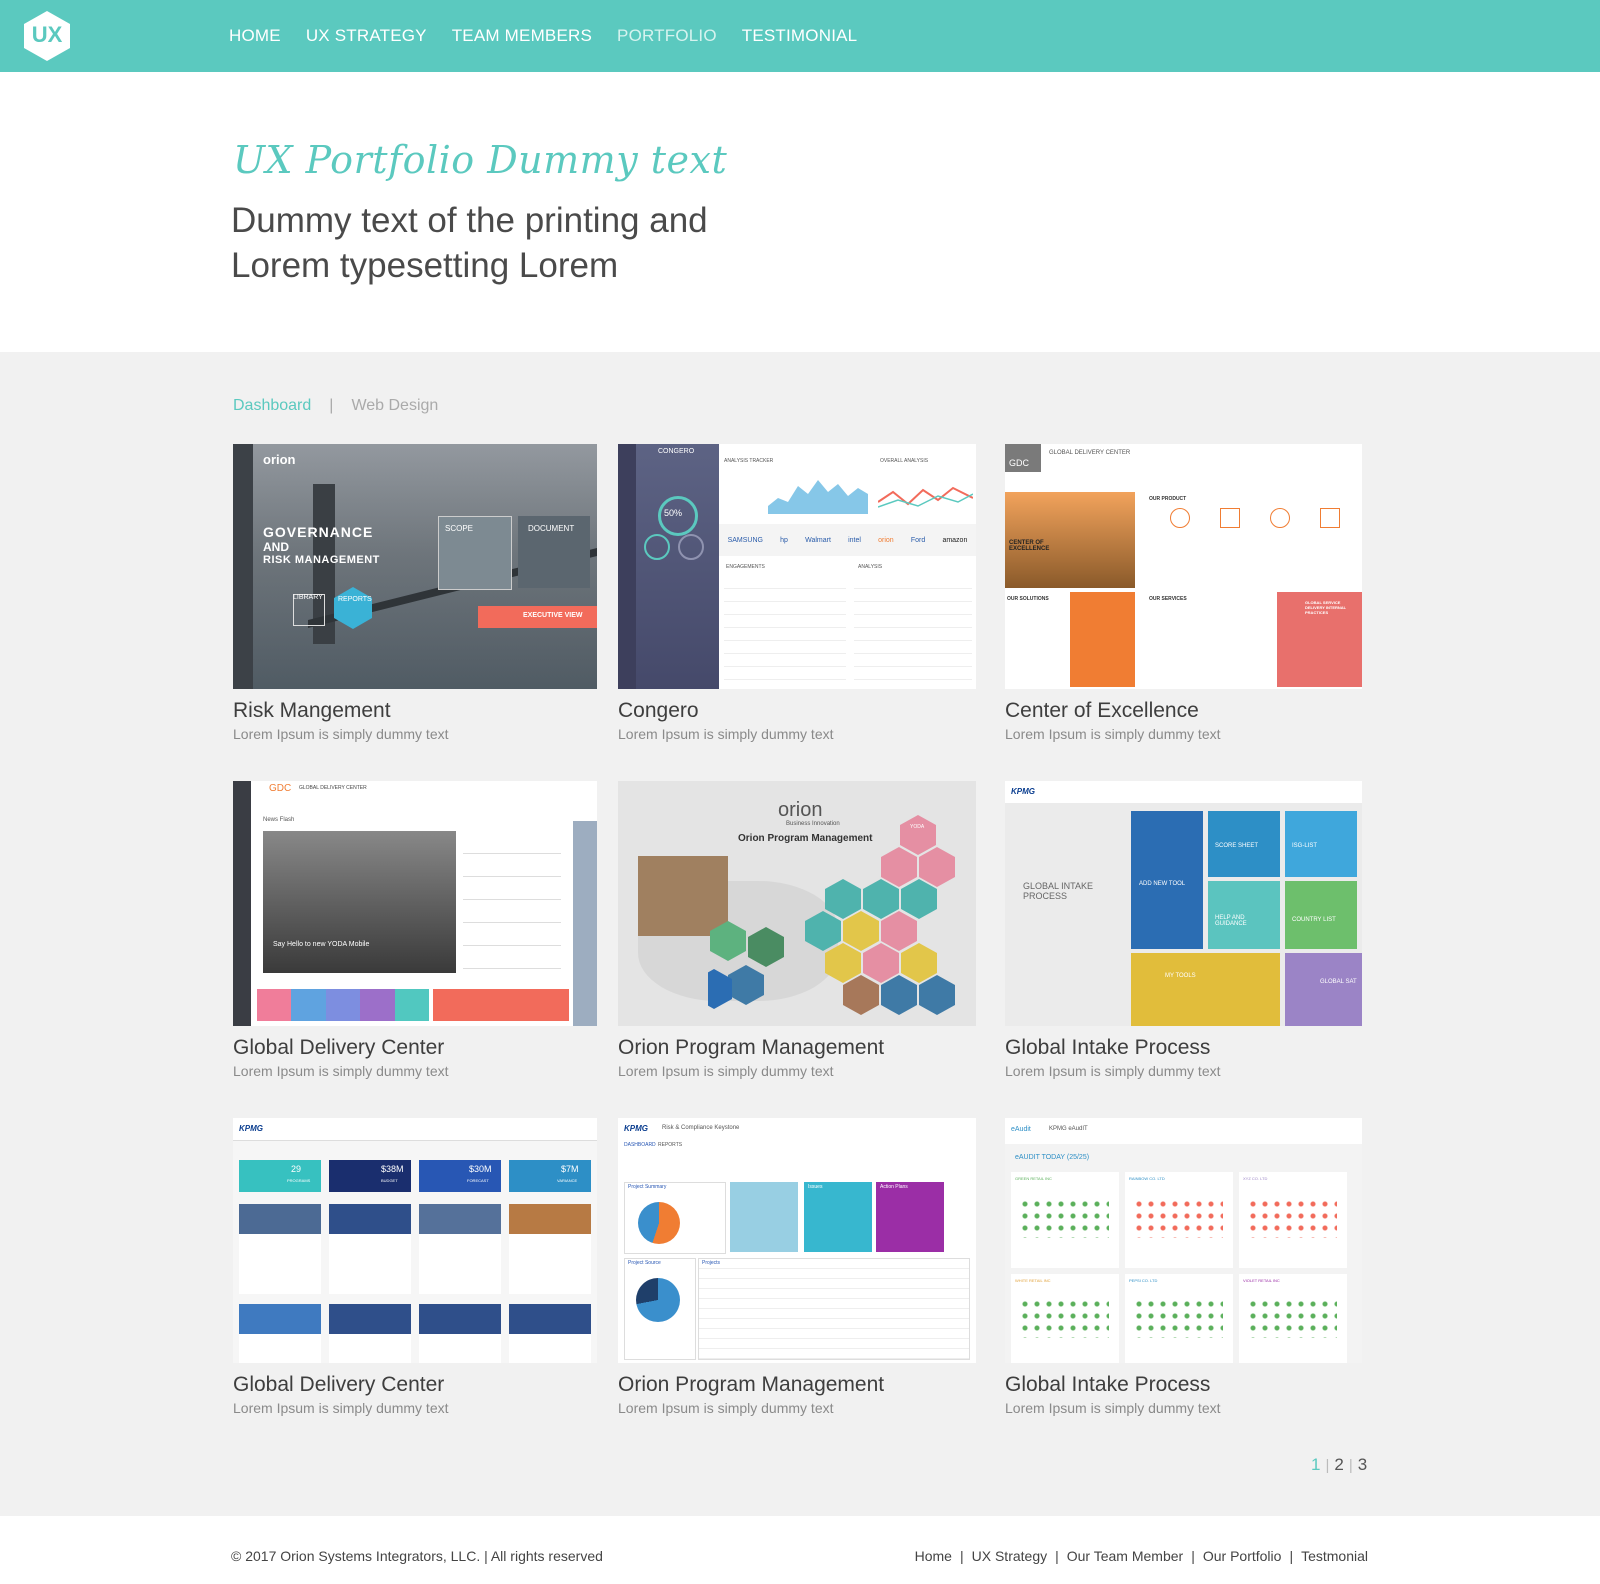  What do you see at coordinates (394, 406) in the screenshot?
I see `tab-web-design: Web Design` at bounding box center [394, 406].